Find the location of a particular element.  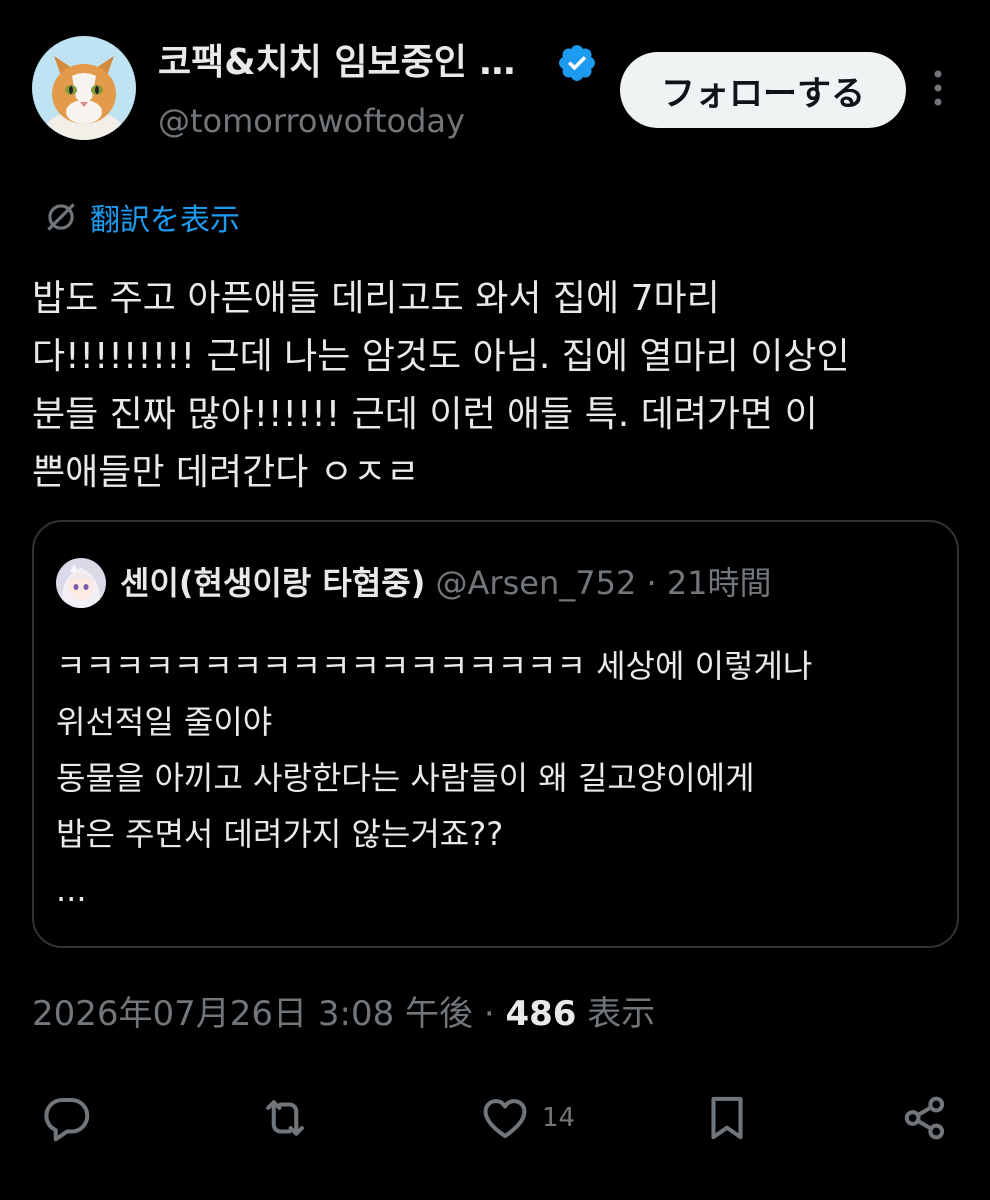

tweet-line: 쁜애들만 데려간다 ㅇㅈㄹ is located at coordinates (226, 472).